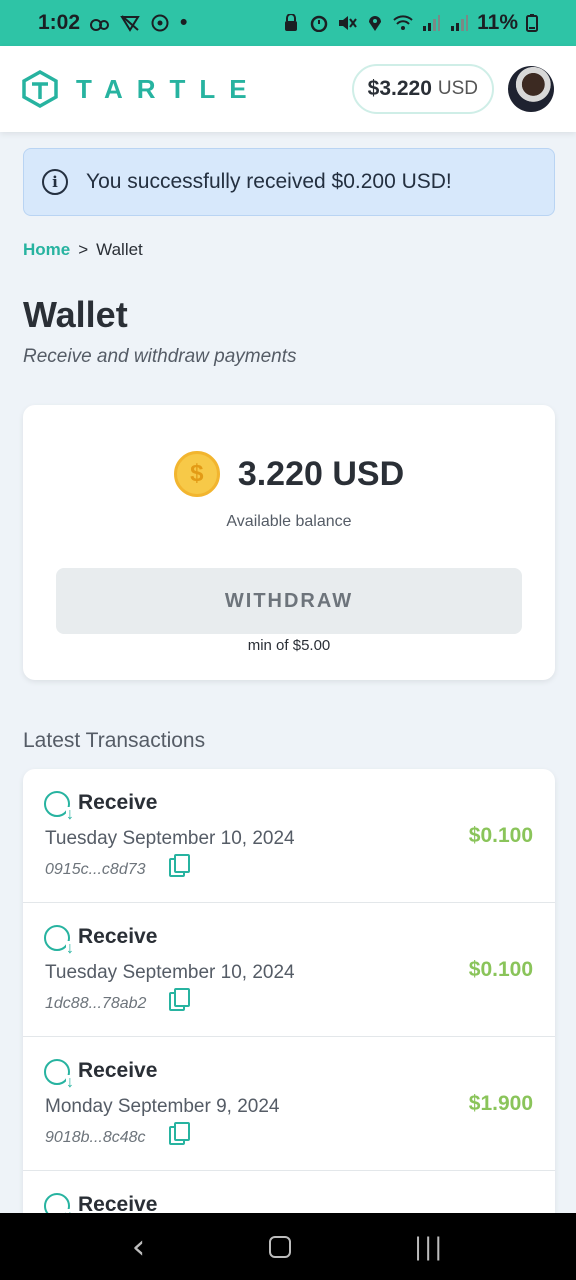 This screenshot has height=1280, width=576. Describe the element at coordinates (289, 1192) in the screenshot. I see `transaction-row: Receive` at that location.